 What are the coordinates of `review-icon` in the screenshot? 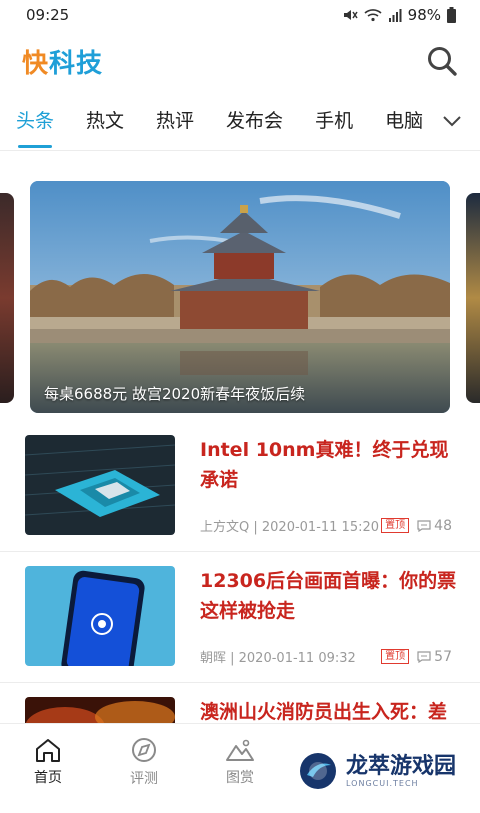 It's located at (144, 750).